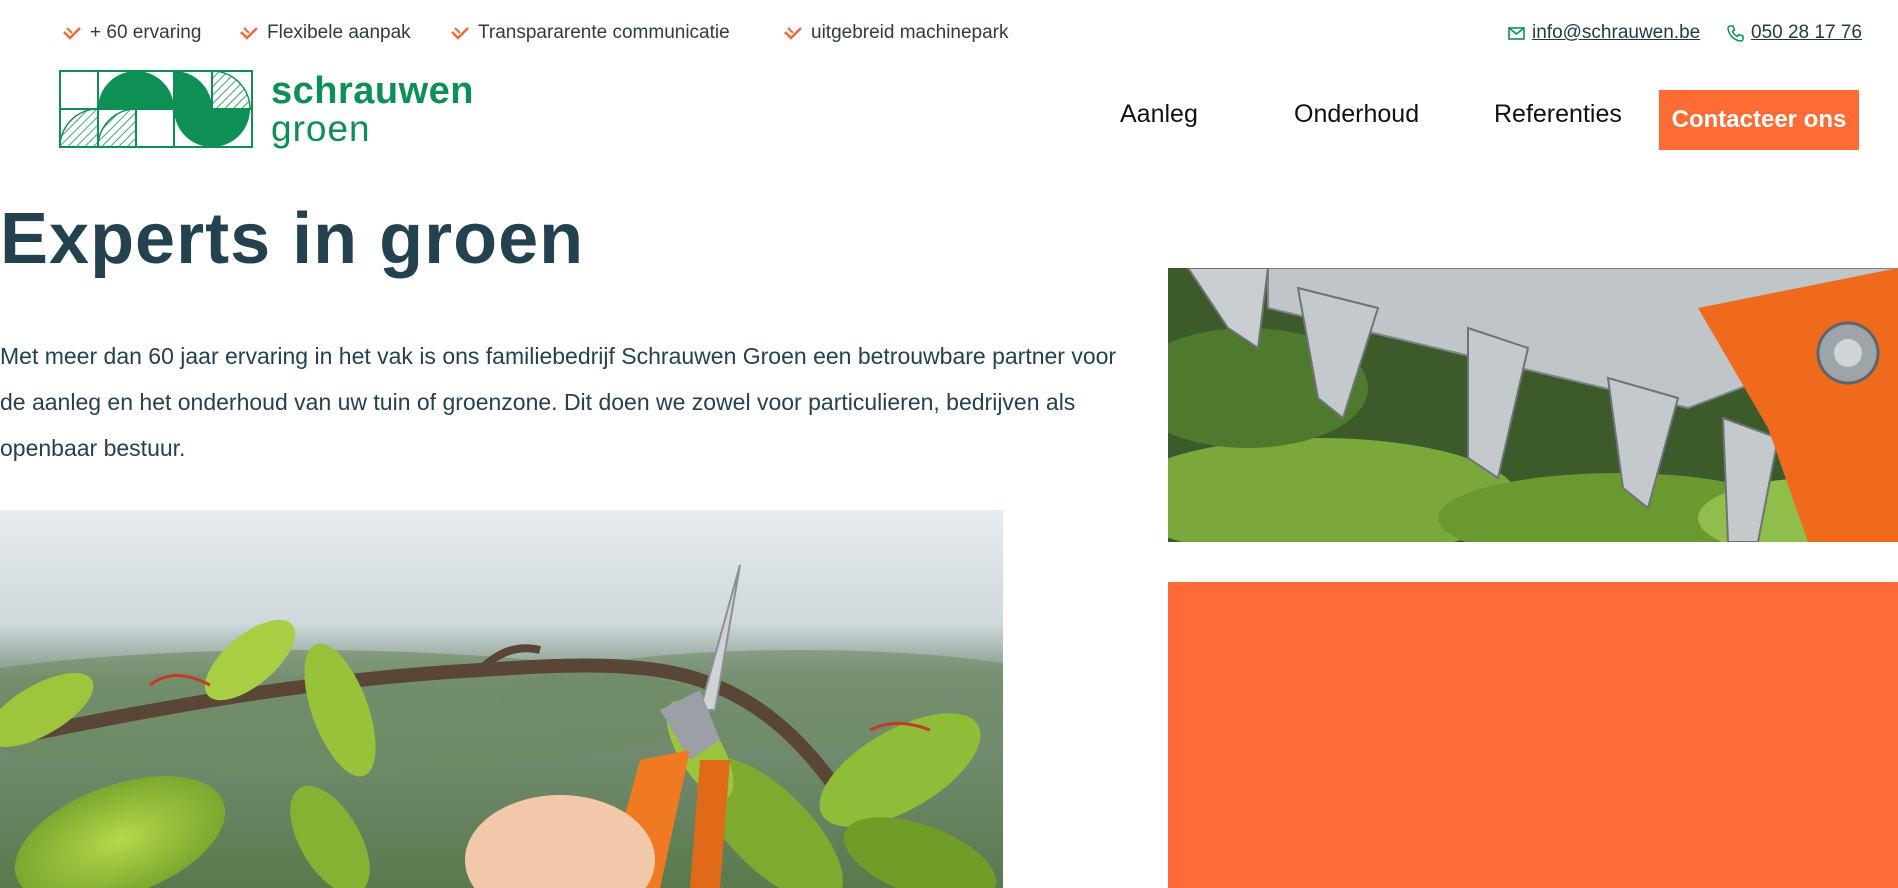  Describe the element at coordinates (1516, 33) in the screenshot. I see `mail-icon` at that location.